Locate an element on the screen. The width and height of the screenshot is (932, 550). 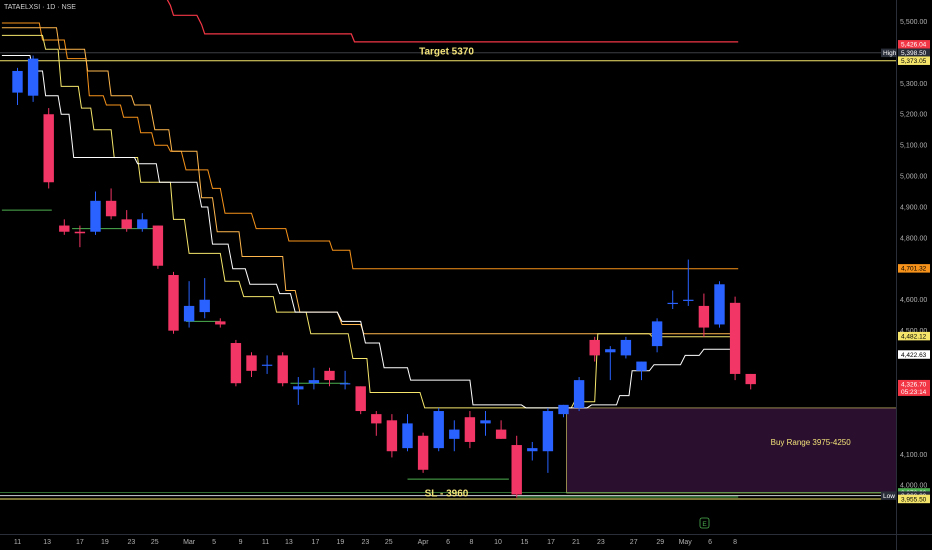
target-label: Target 5370 is located at coordinates (446, 51).